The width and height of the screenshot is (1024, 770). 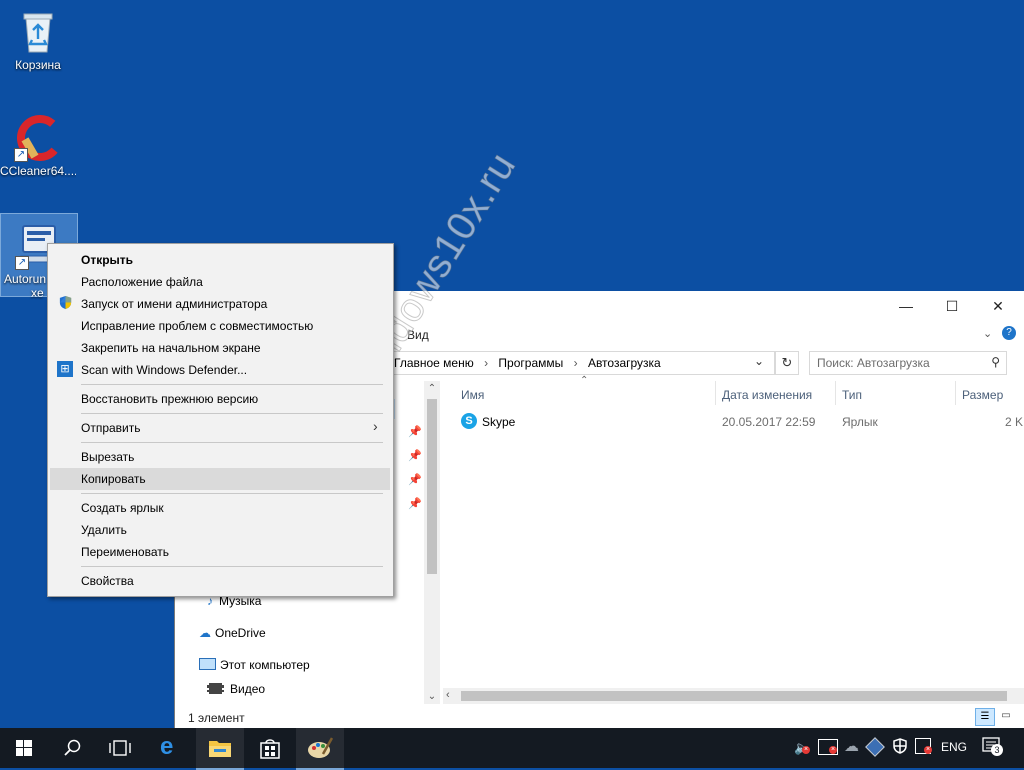 I want to click on nav-item-label: Этот компьютер, so click(x=265, y=665).